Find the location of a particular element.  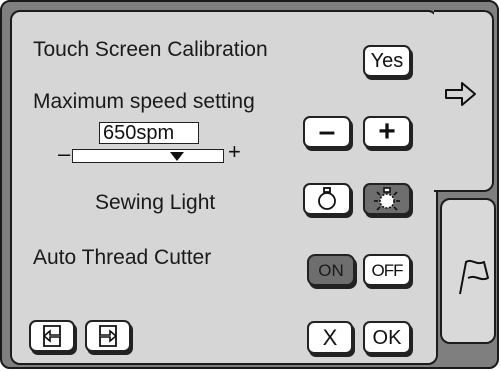

calibration-yes-button: Yes is located at coordinates (387, 61).